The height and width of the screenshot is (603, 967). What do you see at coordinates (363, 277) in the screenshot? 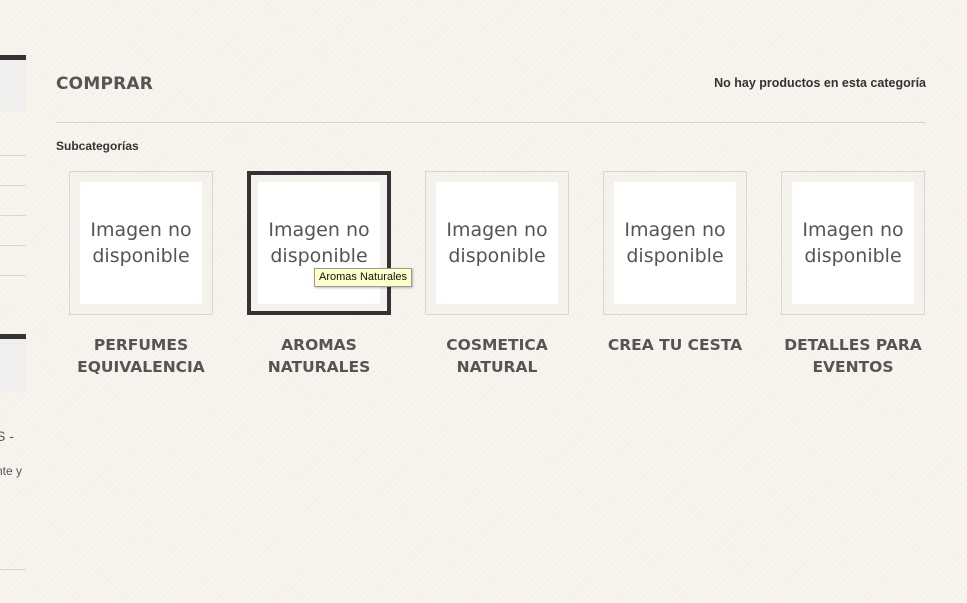
I see `tooltip: Aromas Naturales` at bounding box center [363, 277].